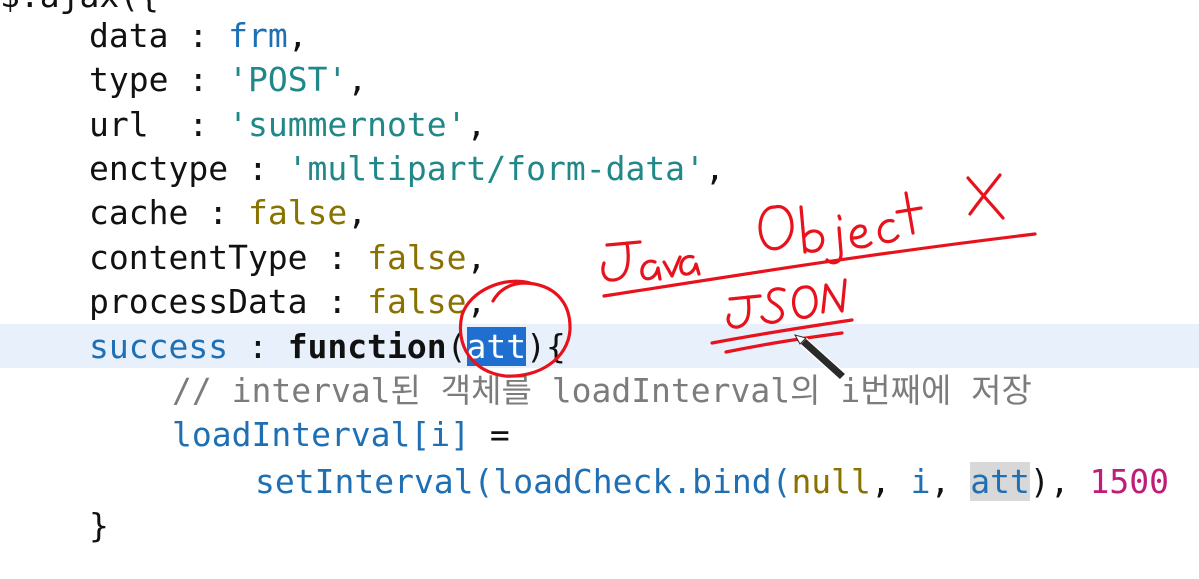 This screenshot has height=579, width=1199. What do you see at coordinates (288, 79) in the screenshot?
I see `code-token-value: 'POST'` at bounding box center [288, 79].